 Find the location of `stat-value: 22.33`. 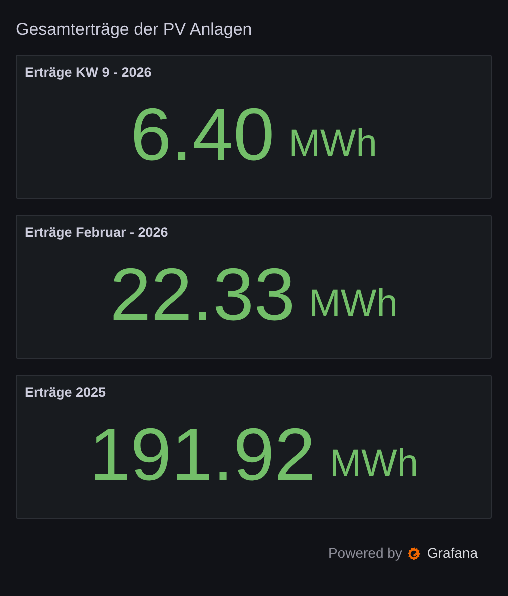

stat-value: 22.33 is located at coordinates (203, 295).